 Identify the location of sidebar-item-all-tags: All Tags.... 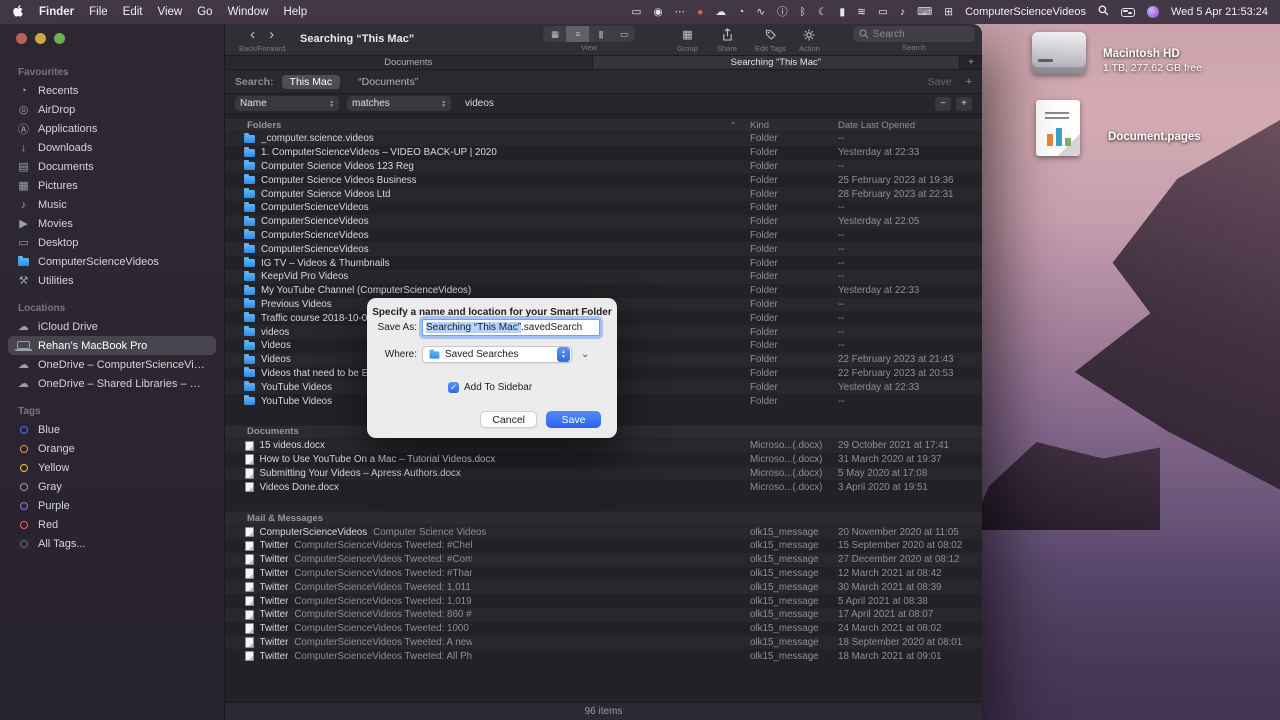
(112, 543).